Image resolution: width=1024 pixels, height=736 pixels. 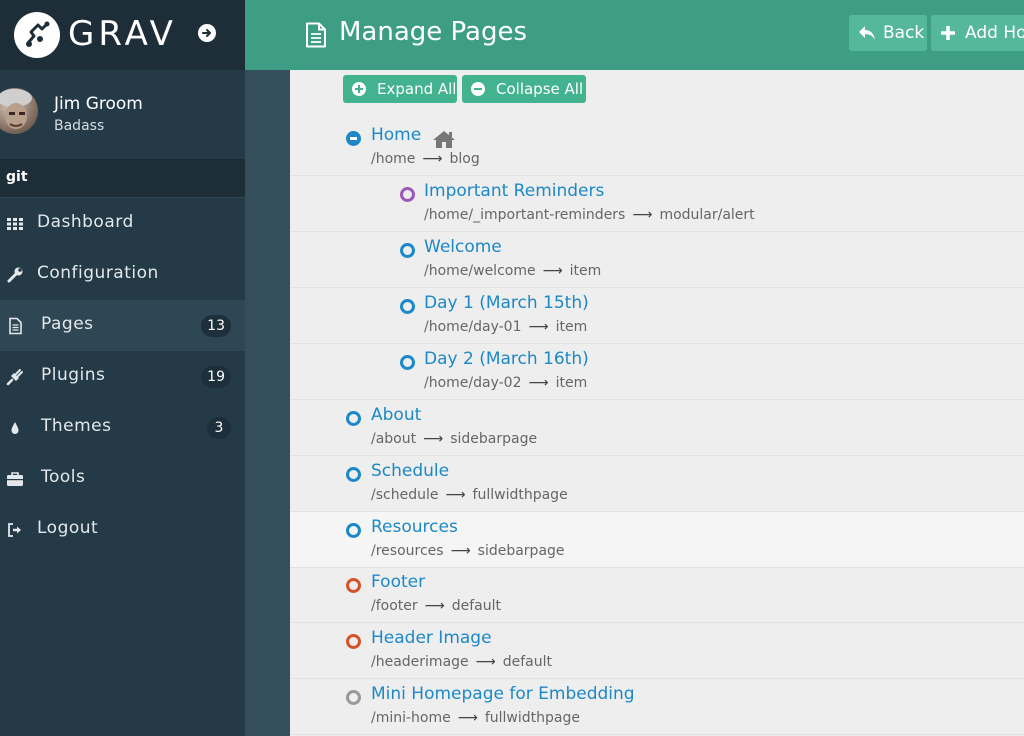 I want to click on sidebar-item-tools: Tools, so click(x=122, y=478).